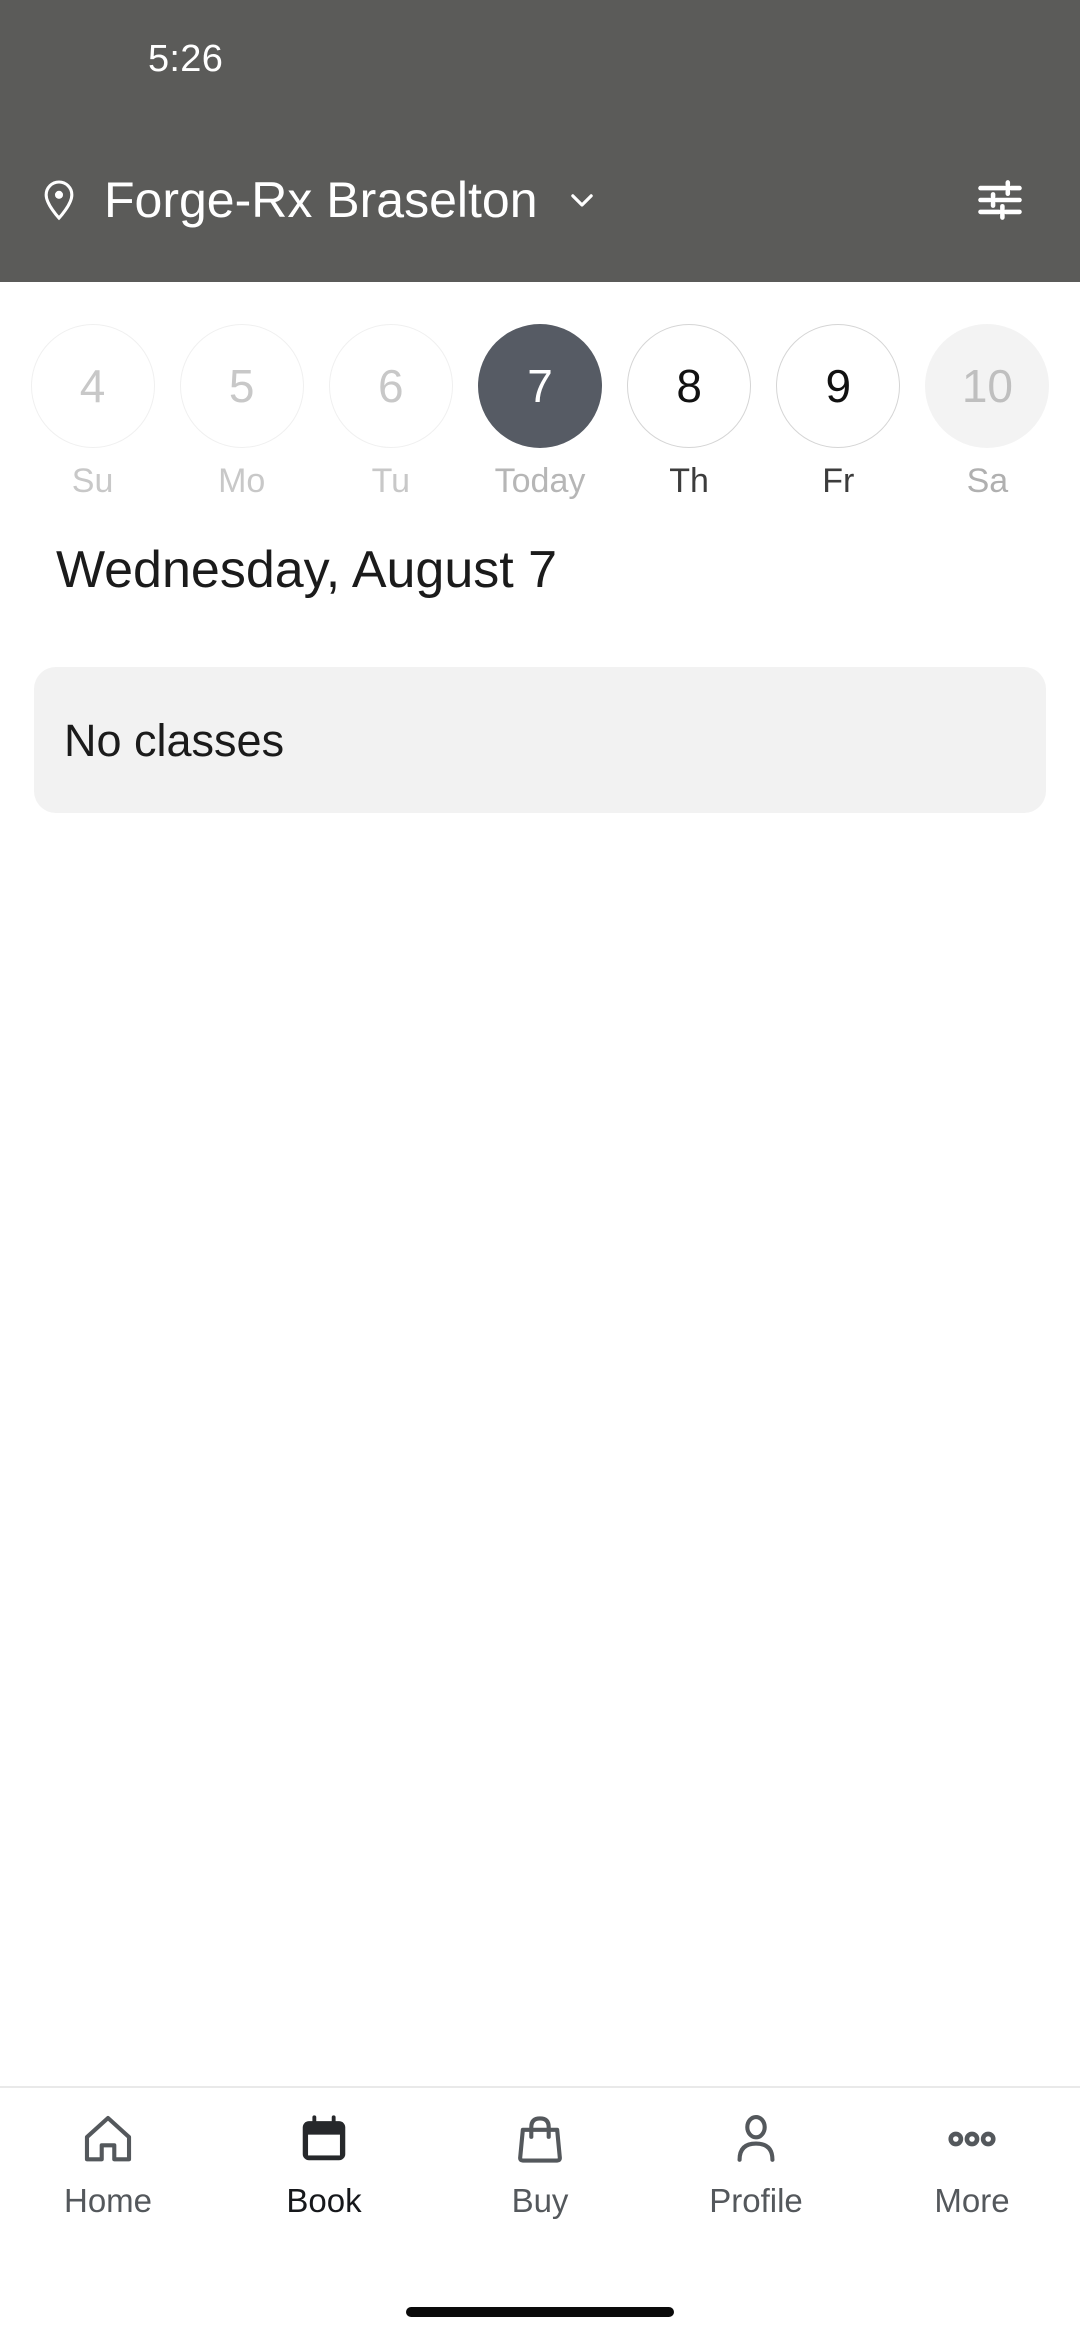  I want to click on location-selector: Forge-Rx Braselton, so click(500, 200).